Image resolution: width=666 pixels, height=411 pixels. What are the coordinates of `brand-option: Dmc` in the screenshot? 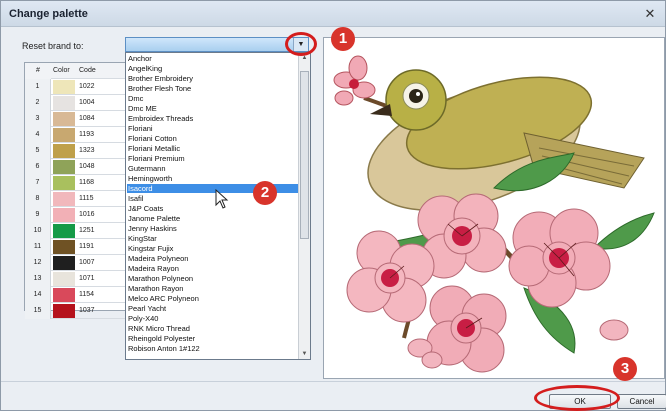 It's located at (212, 98).